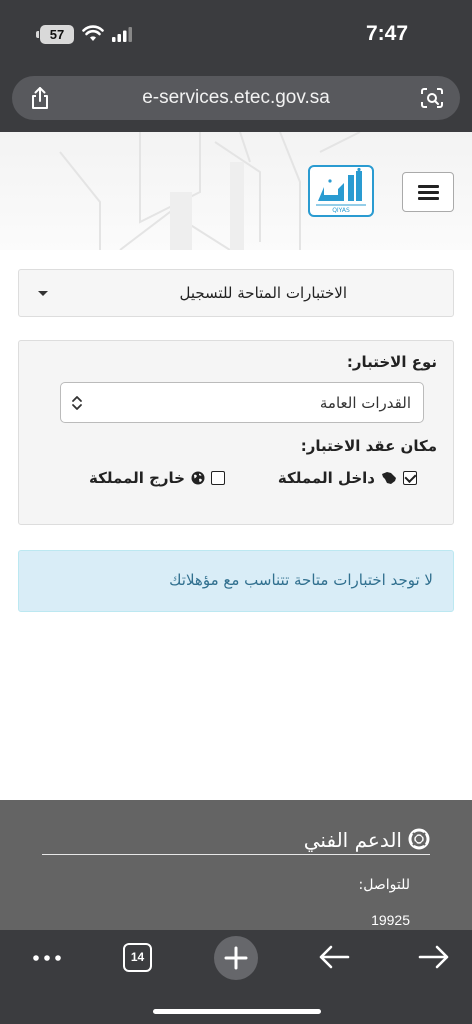 The image size is (472, 1024). What do you see at coordinates (55, 34) in the screenshot?
I see `battery-icon: 57` at bounding box center [55, 34].